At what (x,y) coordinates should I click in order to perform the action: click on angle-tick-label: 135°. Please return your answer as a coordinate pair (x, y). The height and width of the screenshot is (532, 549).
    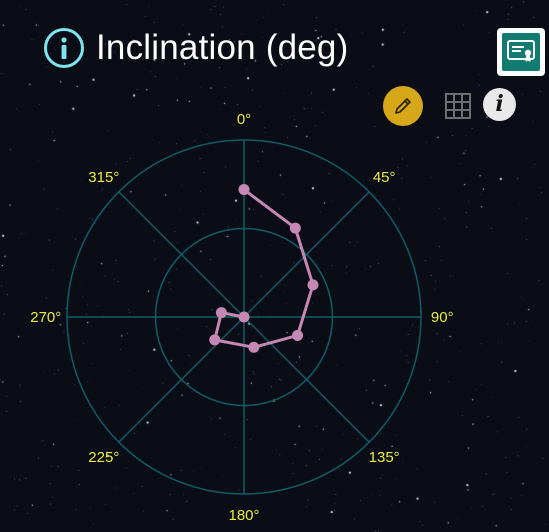
    Looking at the image, I should click on (384, 457).